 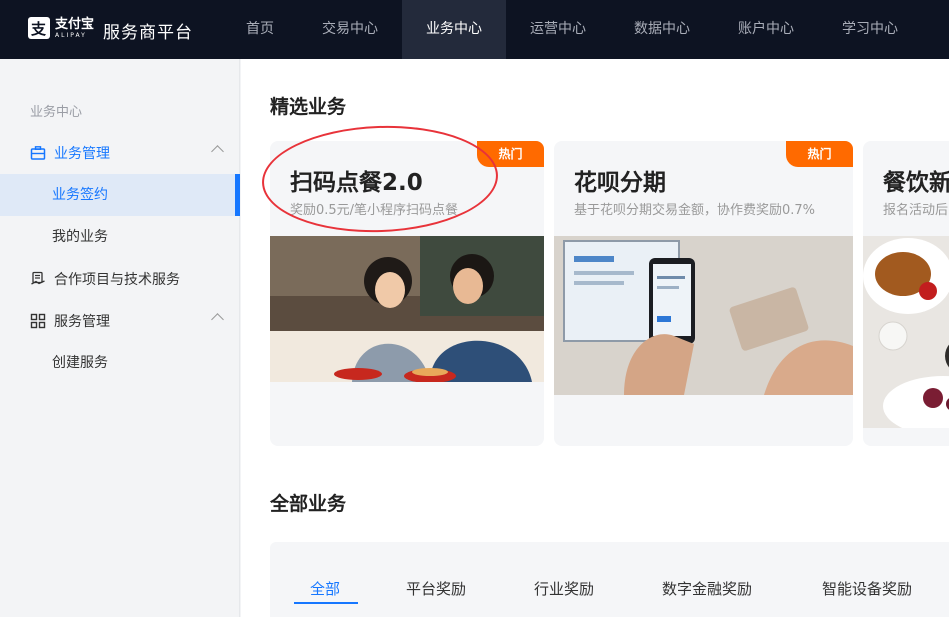 What do you see at coordinates (867, 588) in the screenshot?
I see `tab-smart-device-rewards: 智能设备奖励` at bounding box center [867, 588].